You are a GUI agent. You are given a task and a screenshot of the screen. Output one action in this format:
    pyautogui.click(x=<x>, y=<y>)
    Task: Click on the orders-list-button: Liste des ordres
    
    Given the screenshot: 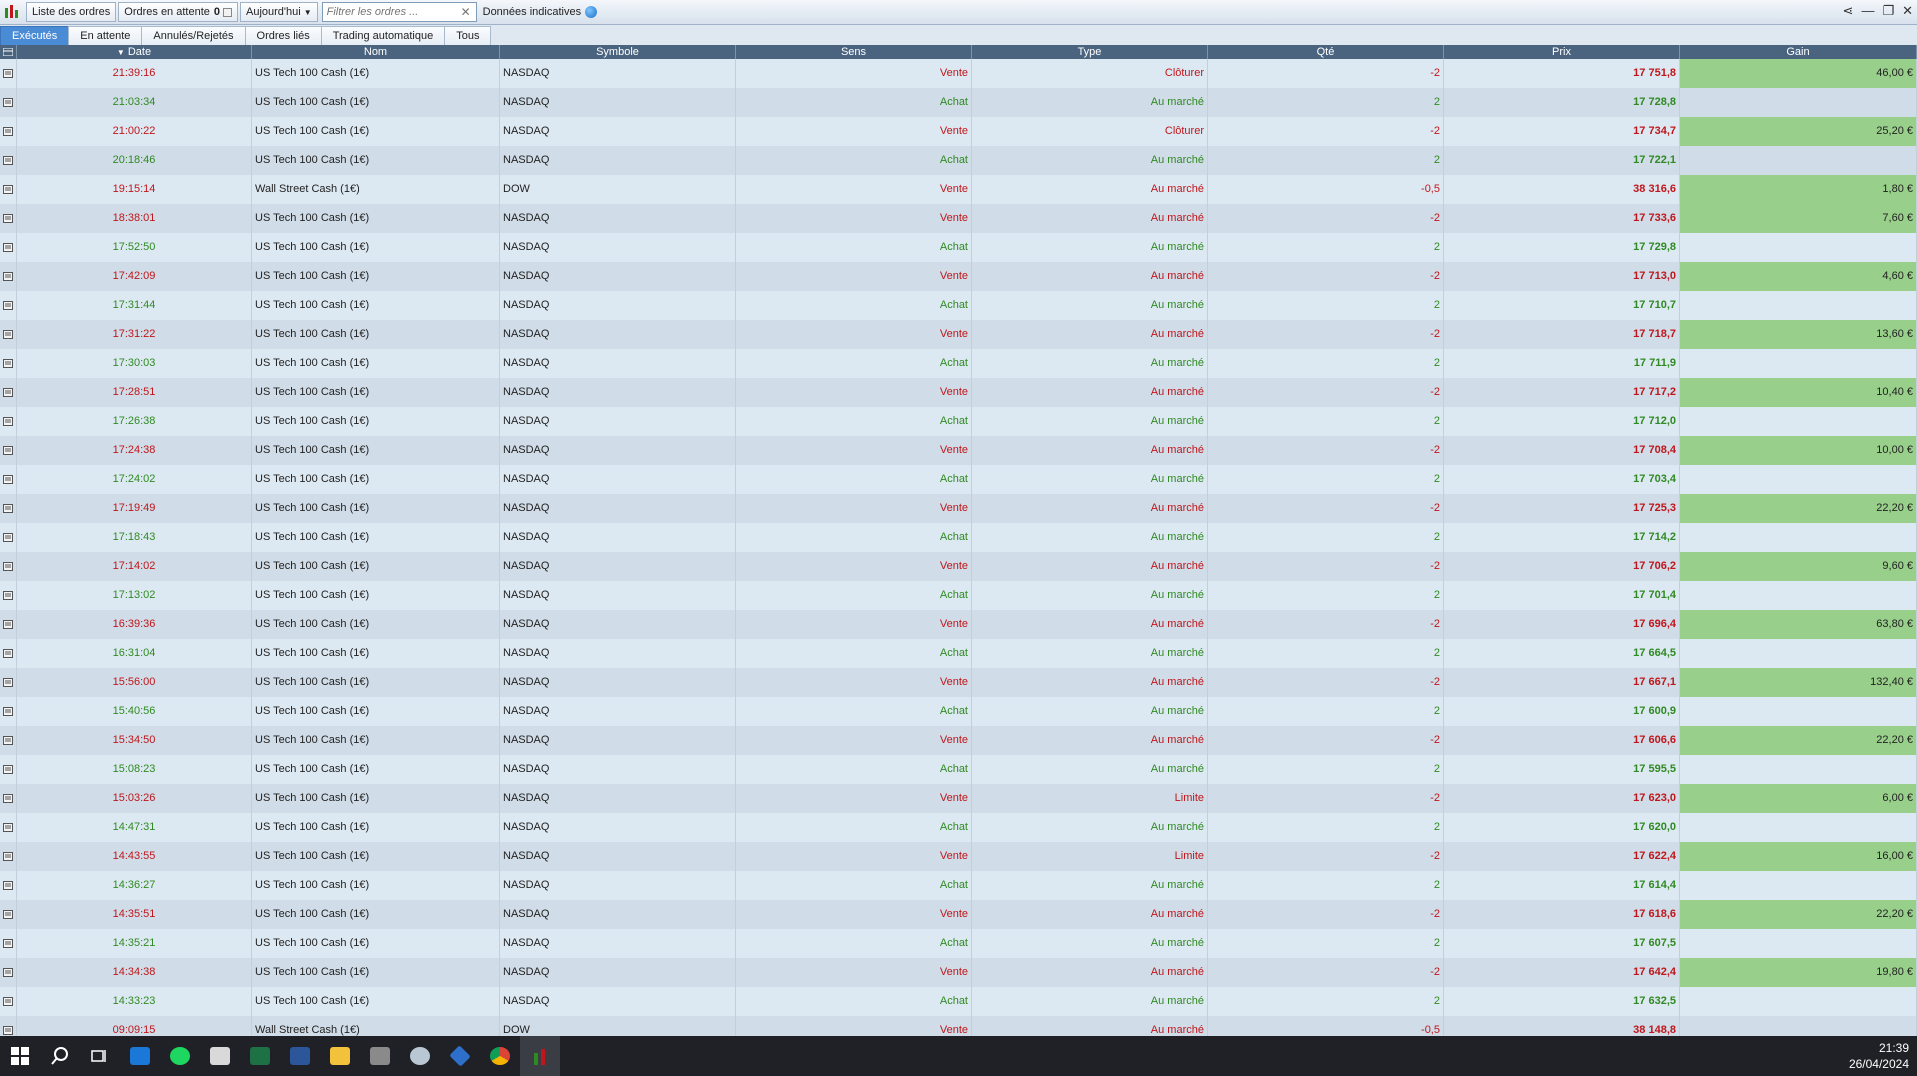 What is the action you would take?
    pyautogui.click(x=71, y=12)
    